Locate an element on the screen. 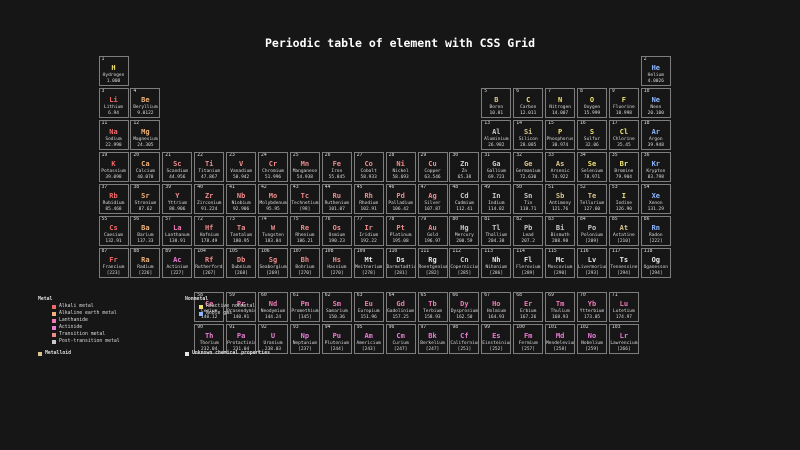 This screenshot has width=800, height=450. element-cell-tm: 69 Tm Thulium 168.93 is located at coordinates (560, 307).